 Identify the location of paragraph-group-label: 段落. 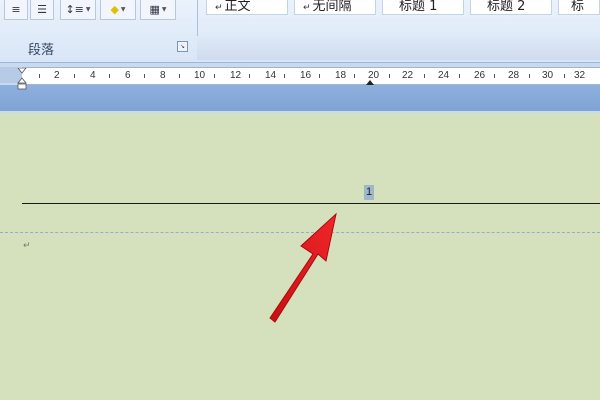
(41, 50).